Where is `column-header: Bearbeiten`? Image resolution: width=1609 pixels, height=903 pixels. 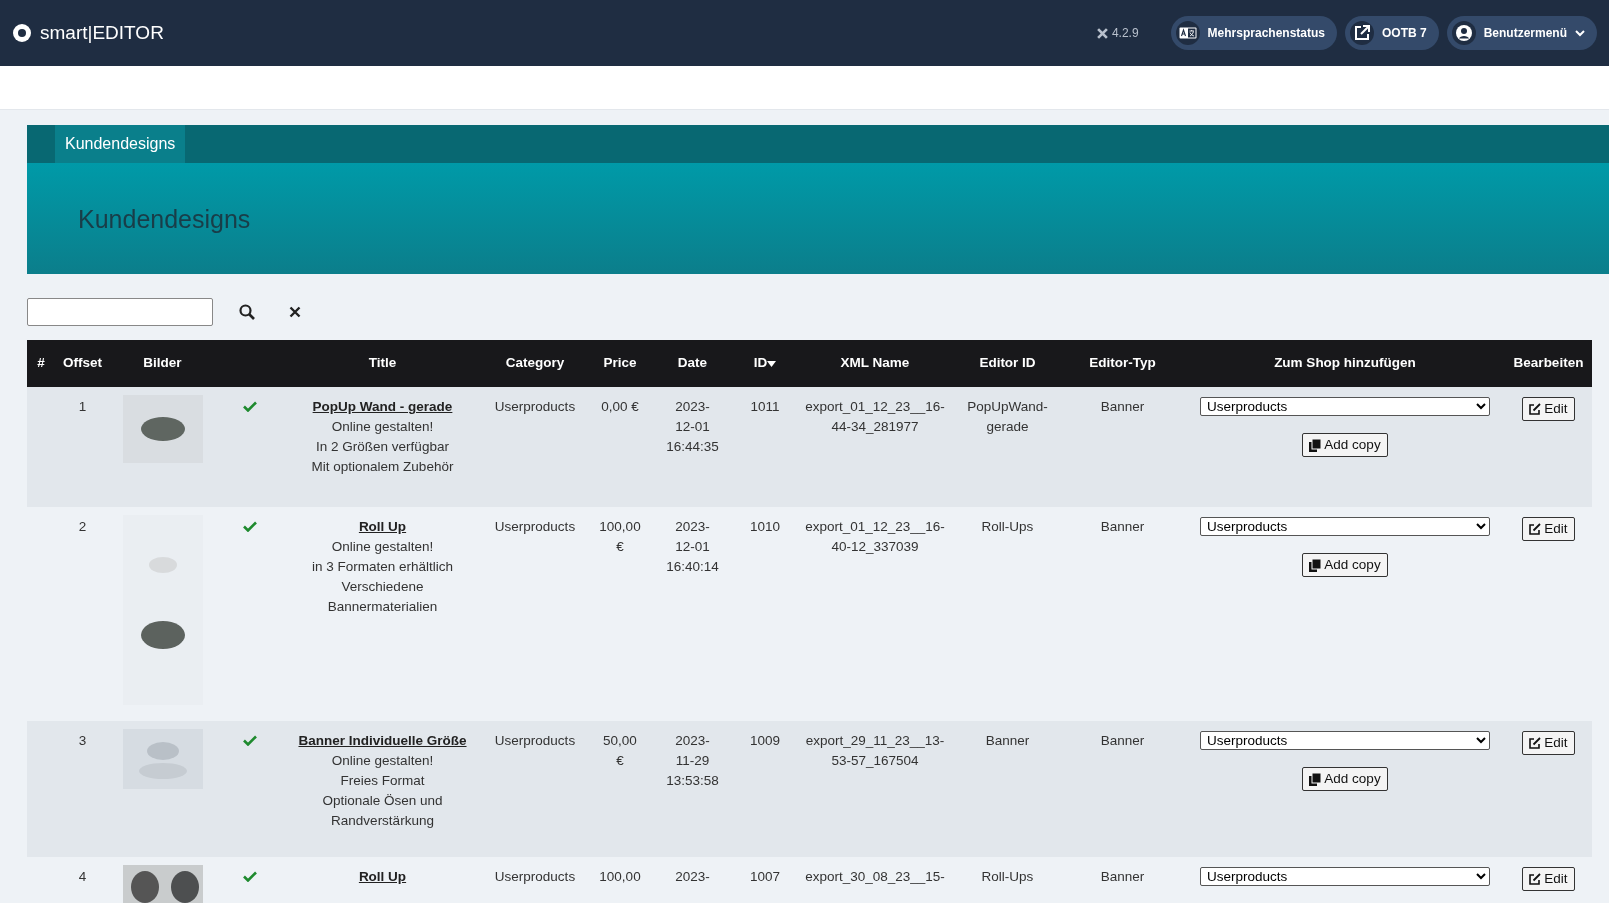 column-header: Bearbeiten is located at coordinates (1548, 363).